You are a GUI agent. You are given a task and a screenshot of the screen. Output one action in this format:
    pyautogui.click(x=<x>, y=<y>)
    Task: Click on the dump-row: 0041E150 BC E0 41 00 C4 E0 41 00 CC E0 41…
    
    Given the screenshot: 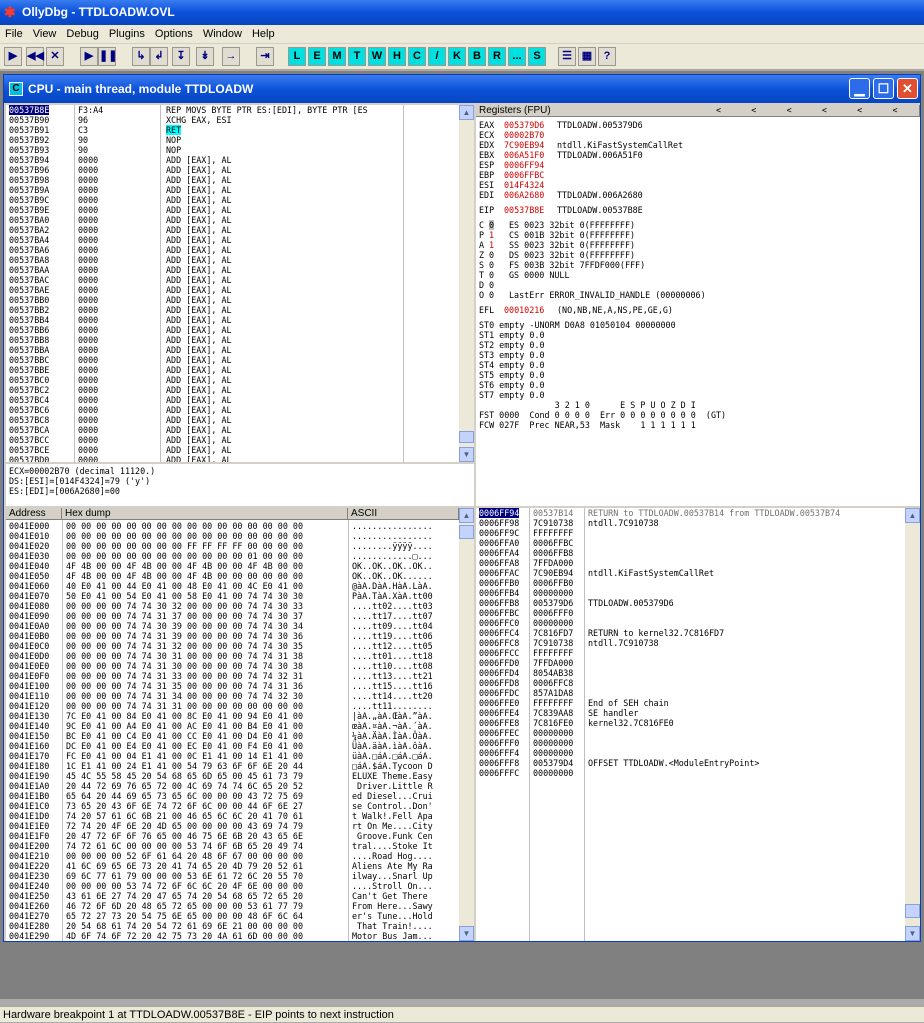 What is the action you would take?
    pyautogui.click(x=232, y=736)
    